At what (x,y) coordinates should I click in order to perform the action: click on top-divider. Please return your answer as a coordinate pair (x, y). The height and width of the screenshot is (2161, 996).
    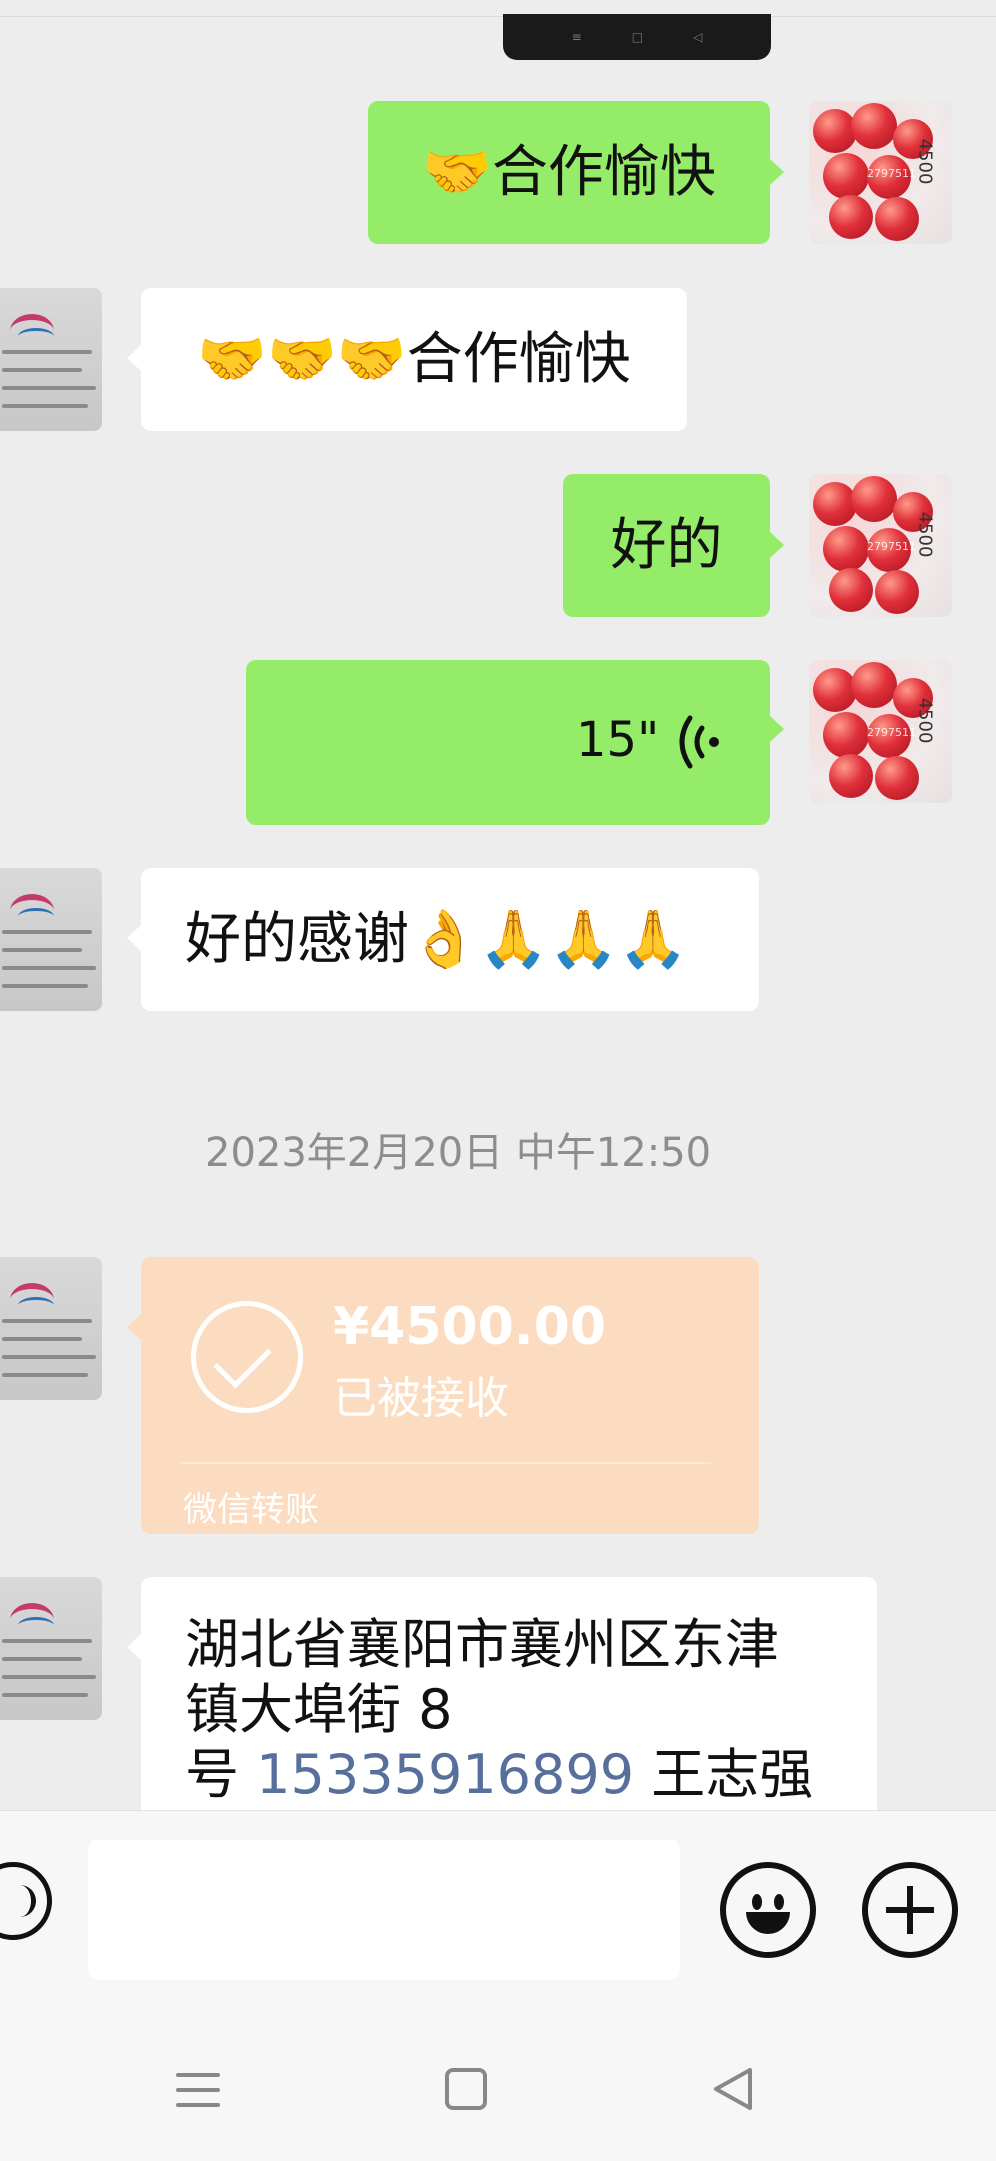
    Looking at the image, I should click on (498, 16).